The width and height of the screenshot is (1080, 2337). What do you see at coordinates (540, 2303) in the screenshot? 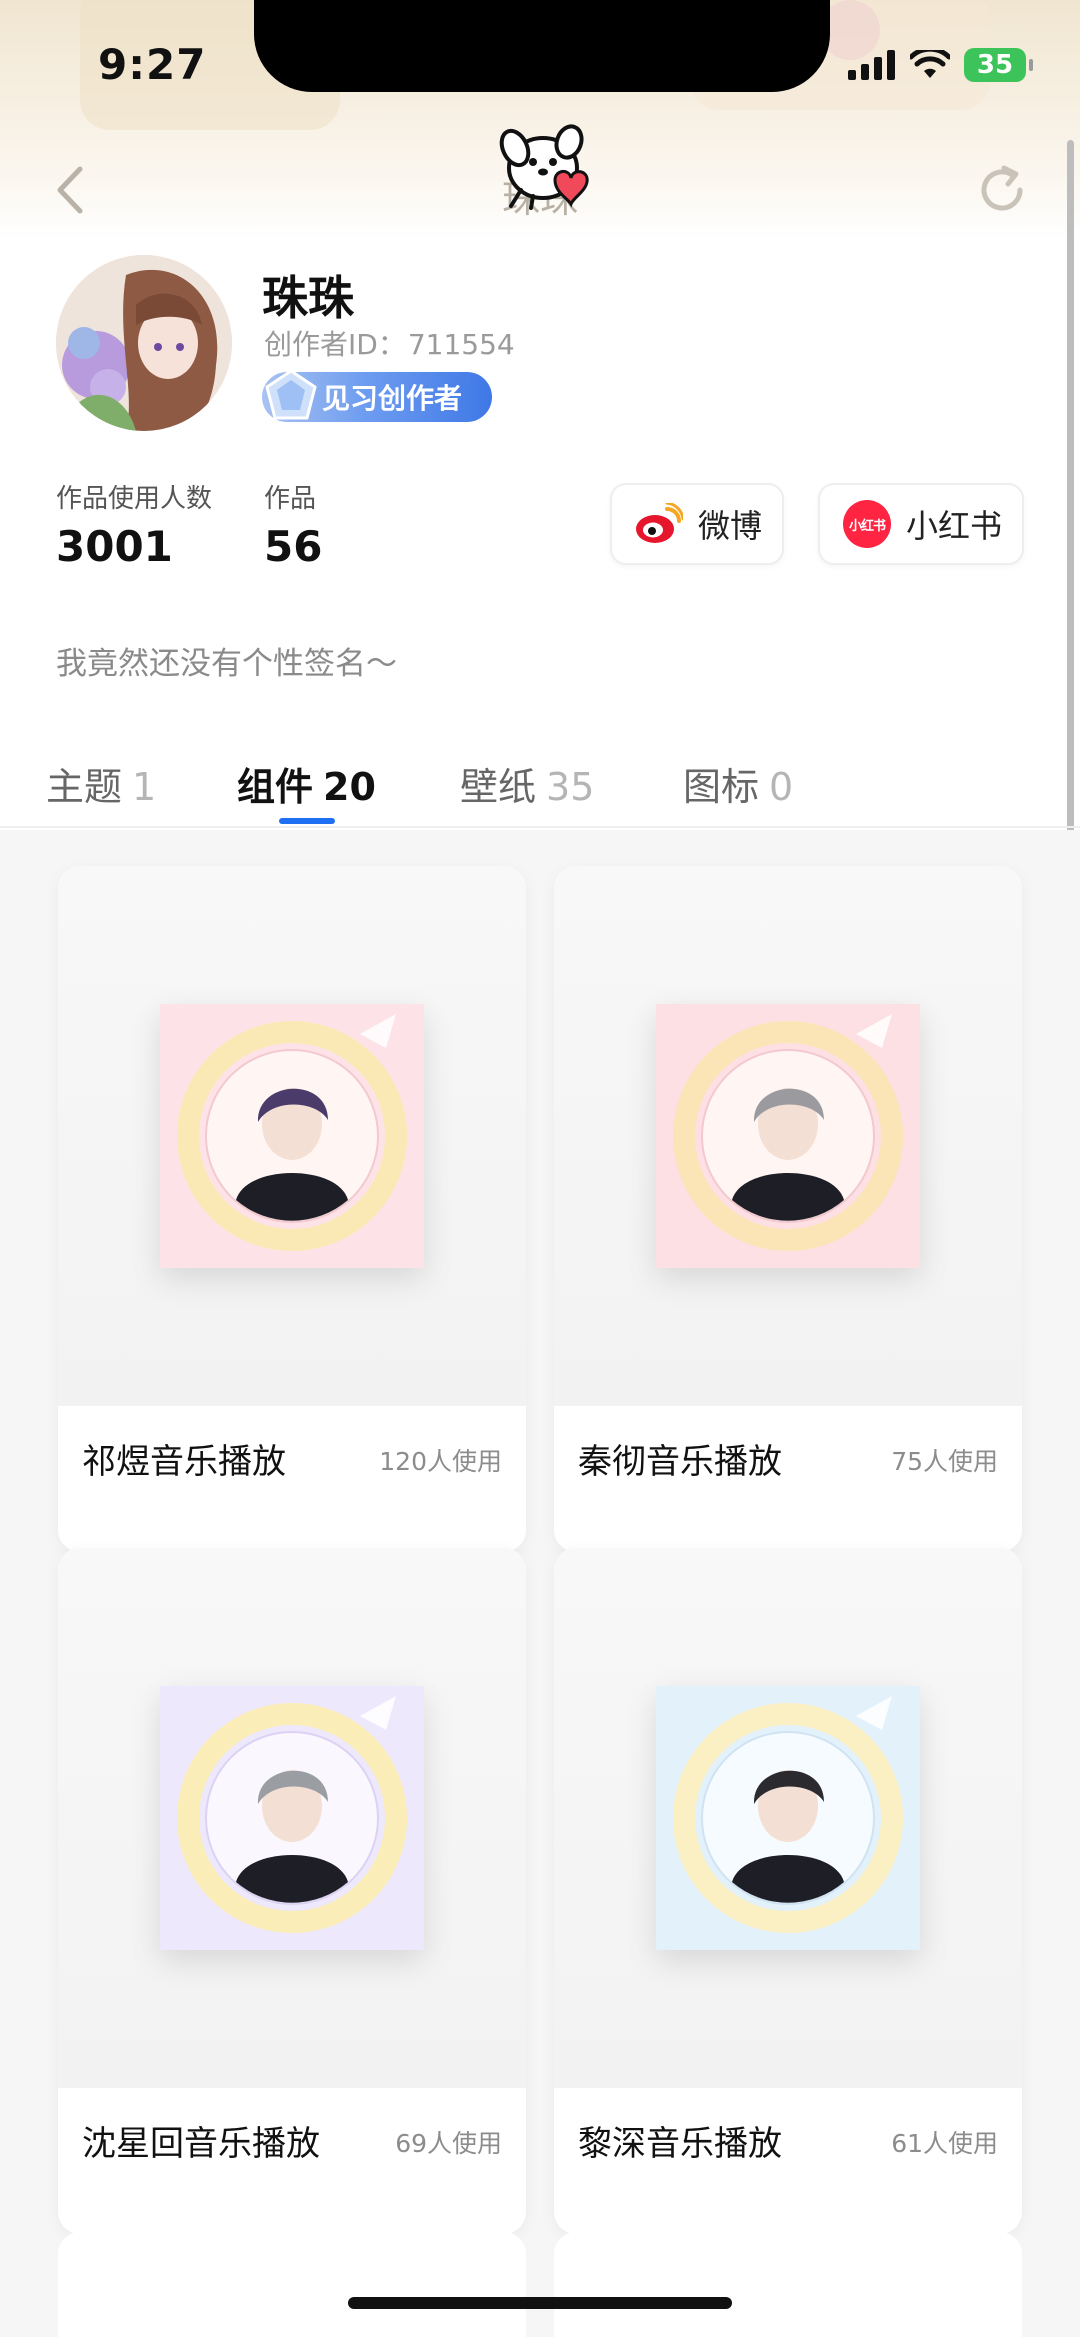
I see `home-indicator` at bounding box center [540, 2303].